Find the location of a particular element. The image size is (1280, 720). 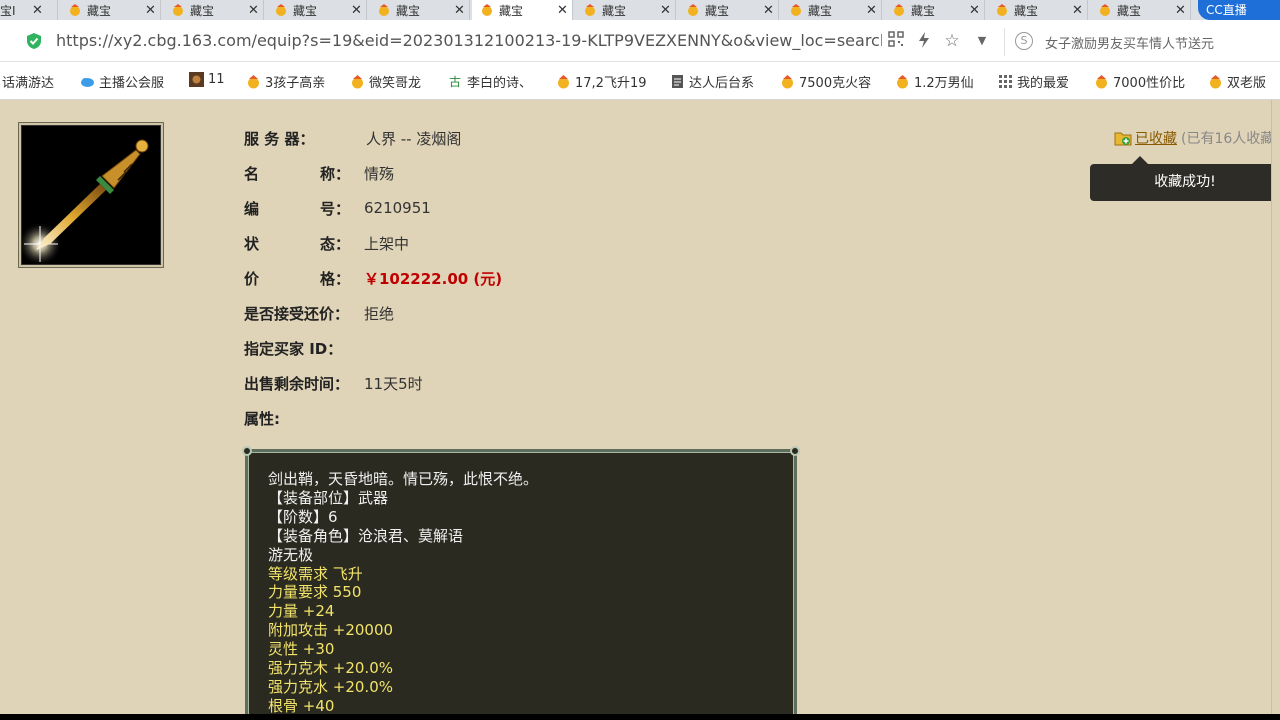

attribute-line: 力量 +24 is located at coordinates (301, 611).